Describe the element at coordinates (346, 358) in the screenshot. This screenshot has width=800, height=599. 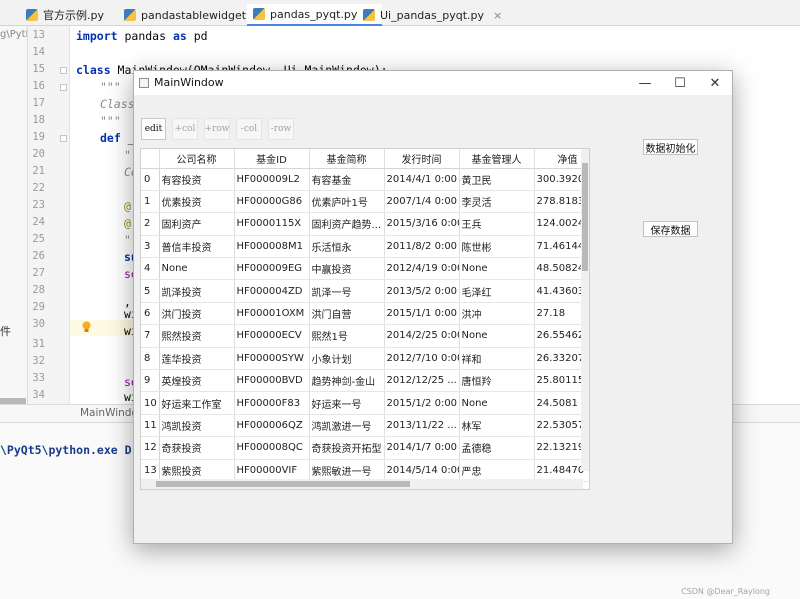
I see `table-cell: 小象计划` at that location.